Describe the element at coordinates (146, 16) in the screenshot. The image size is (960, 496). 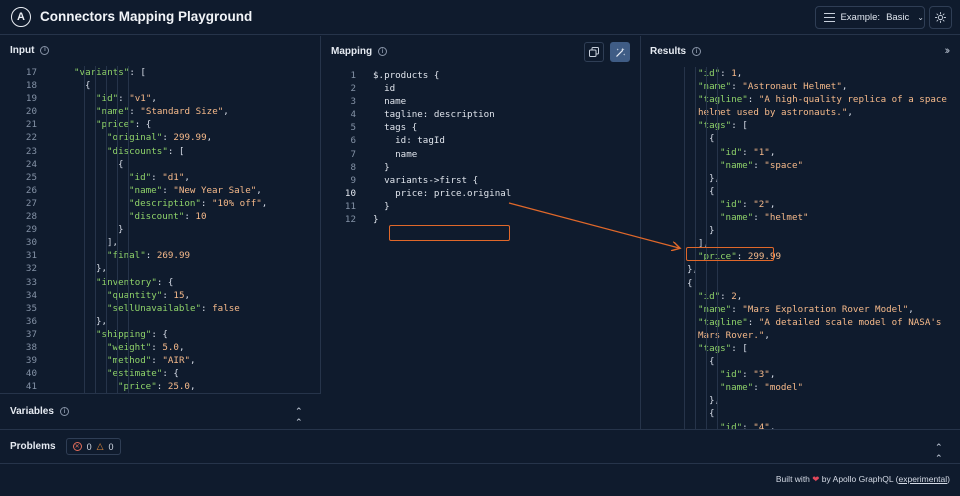
I see `app-title: Connectors Mapping Playground` at that location.